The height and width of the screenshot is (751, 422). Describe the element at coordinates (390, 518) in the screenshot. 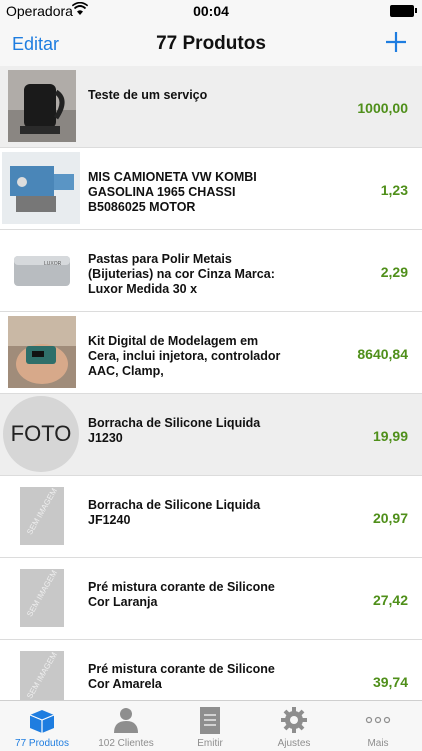

I see `product-price: 20,97` at that location.